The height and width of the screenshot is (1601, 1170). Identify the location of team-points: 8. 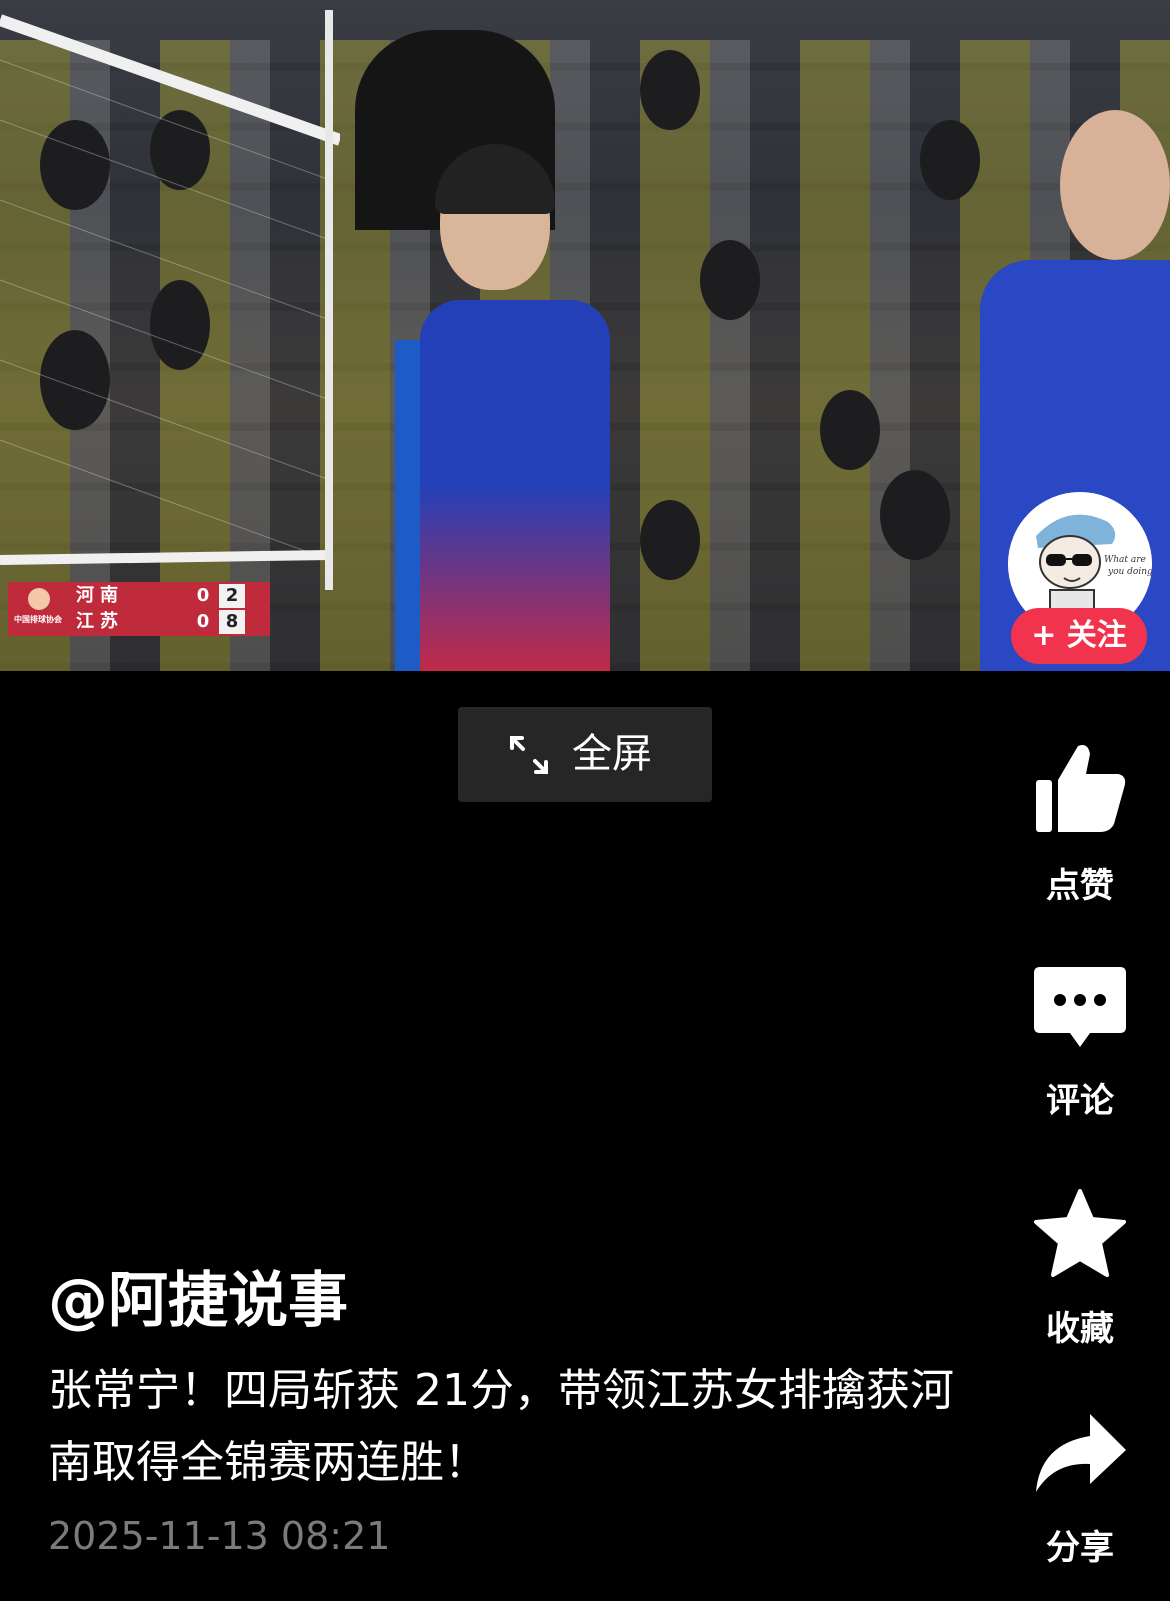
(232, 622).